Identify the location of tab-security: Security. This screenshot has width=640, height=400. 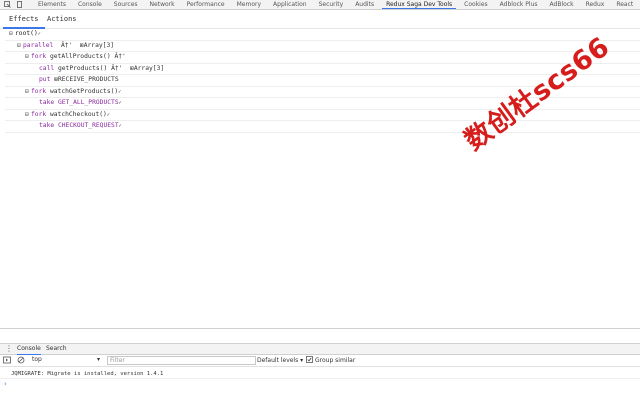
(331, 4).